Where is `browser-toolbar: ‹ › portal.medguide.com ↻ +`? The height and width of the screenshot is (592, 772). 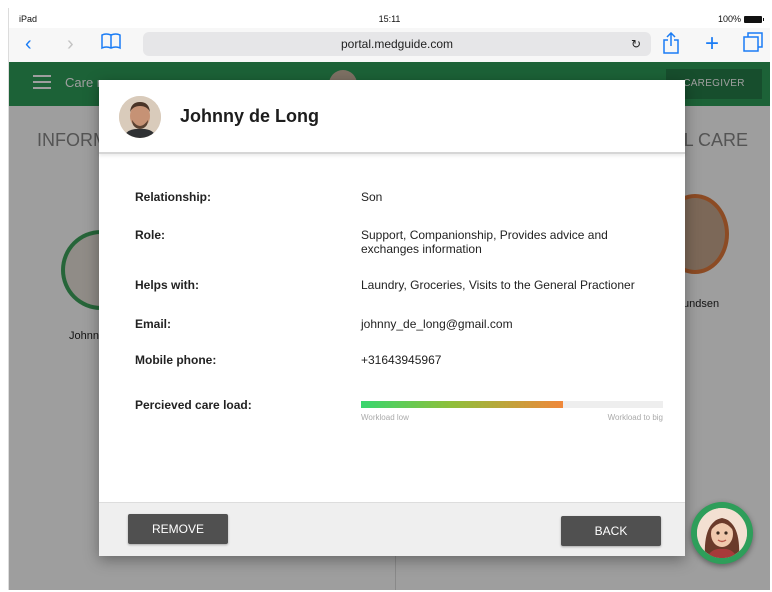 browser-toolbar: ‹ › portal.medguide.com ↻ + is located at coordinates (389, 45).